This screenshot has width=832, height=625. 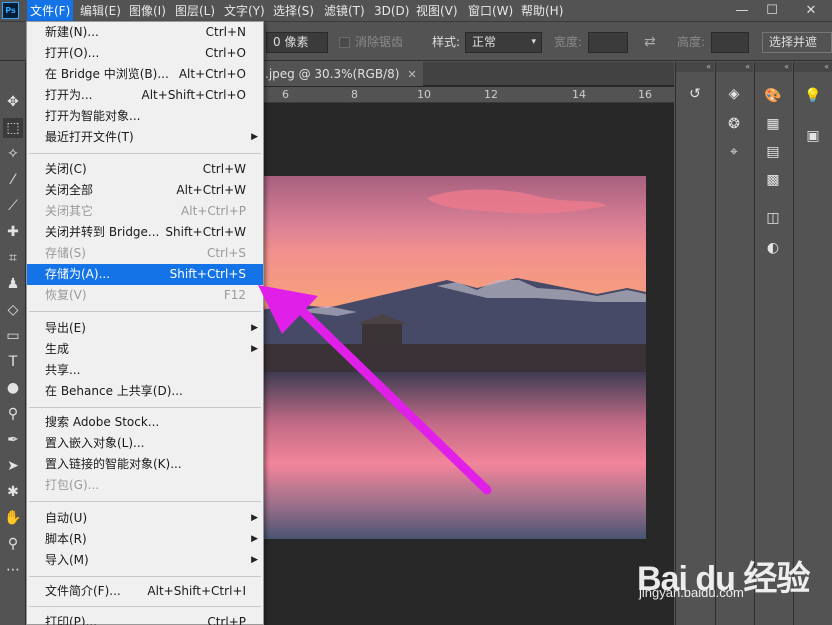 What do you see at coordinates (13, 336) in the screenshot?
I see `gradient-tool-icon: ▭` at bounding box center [13, 336].